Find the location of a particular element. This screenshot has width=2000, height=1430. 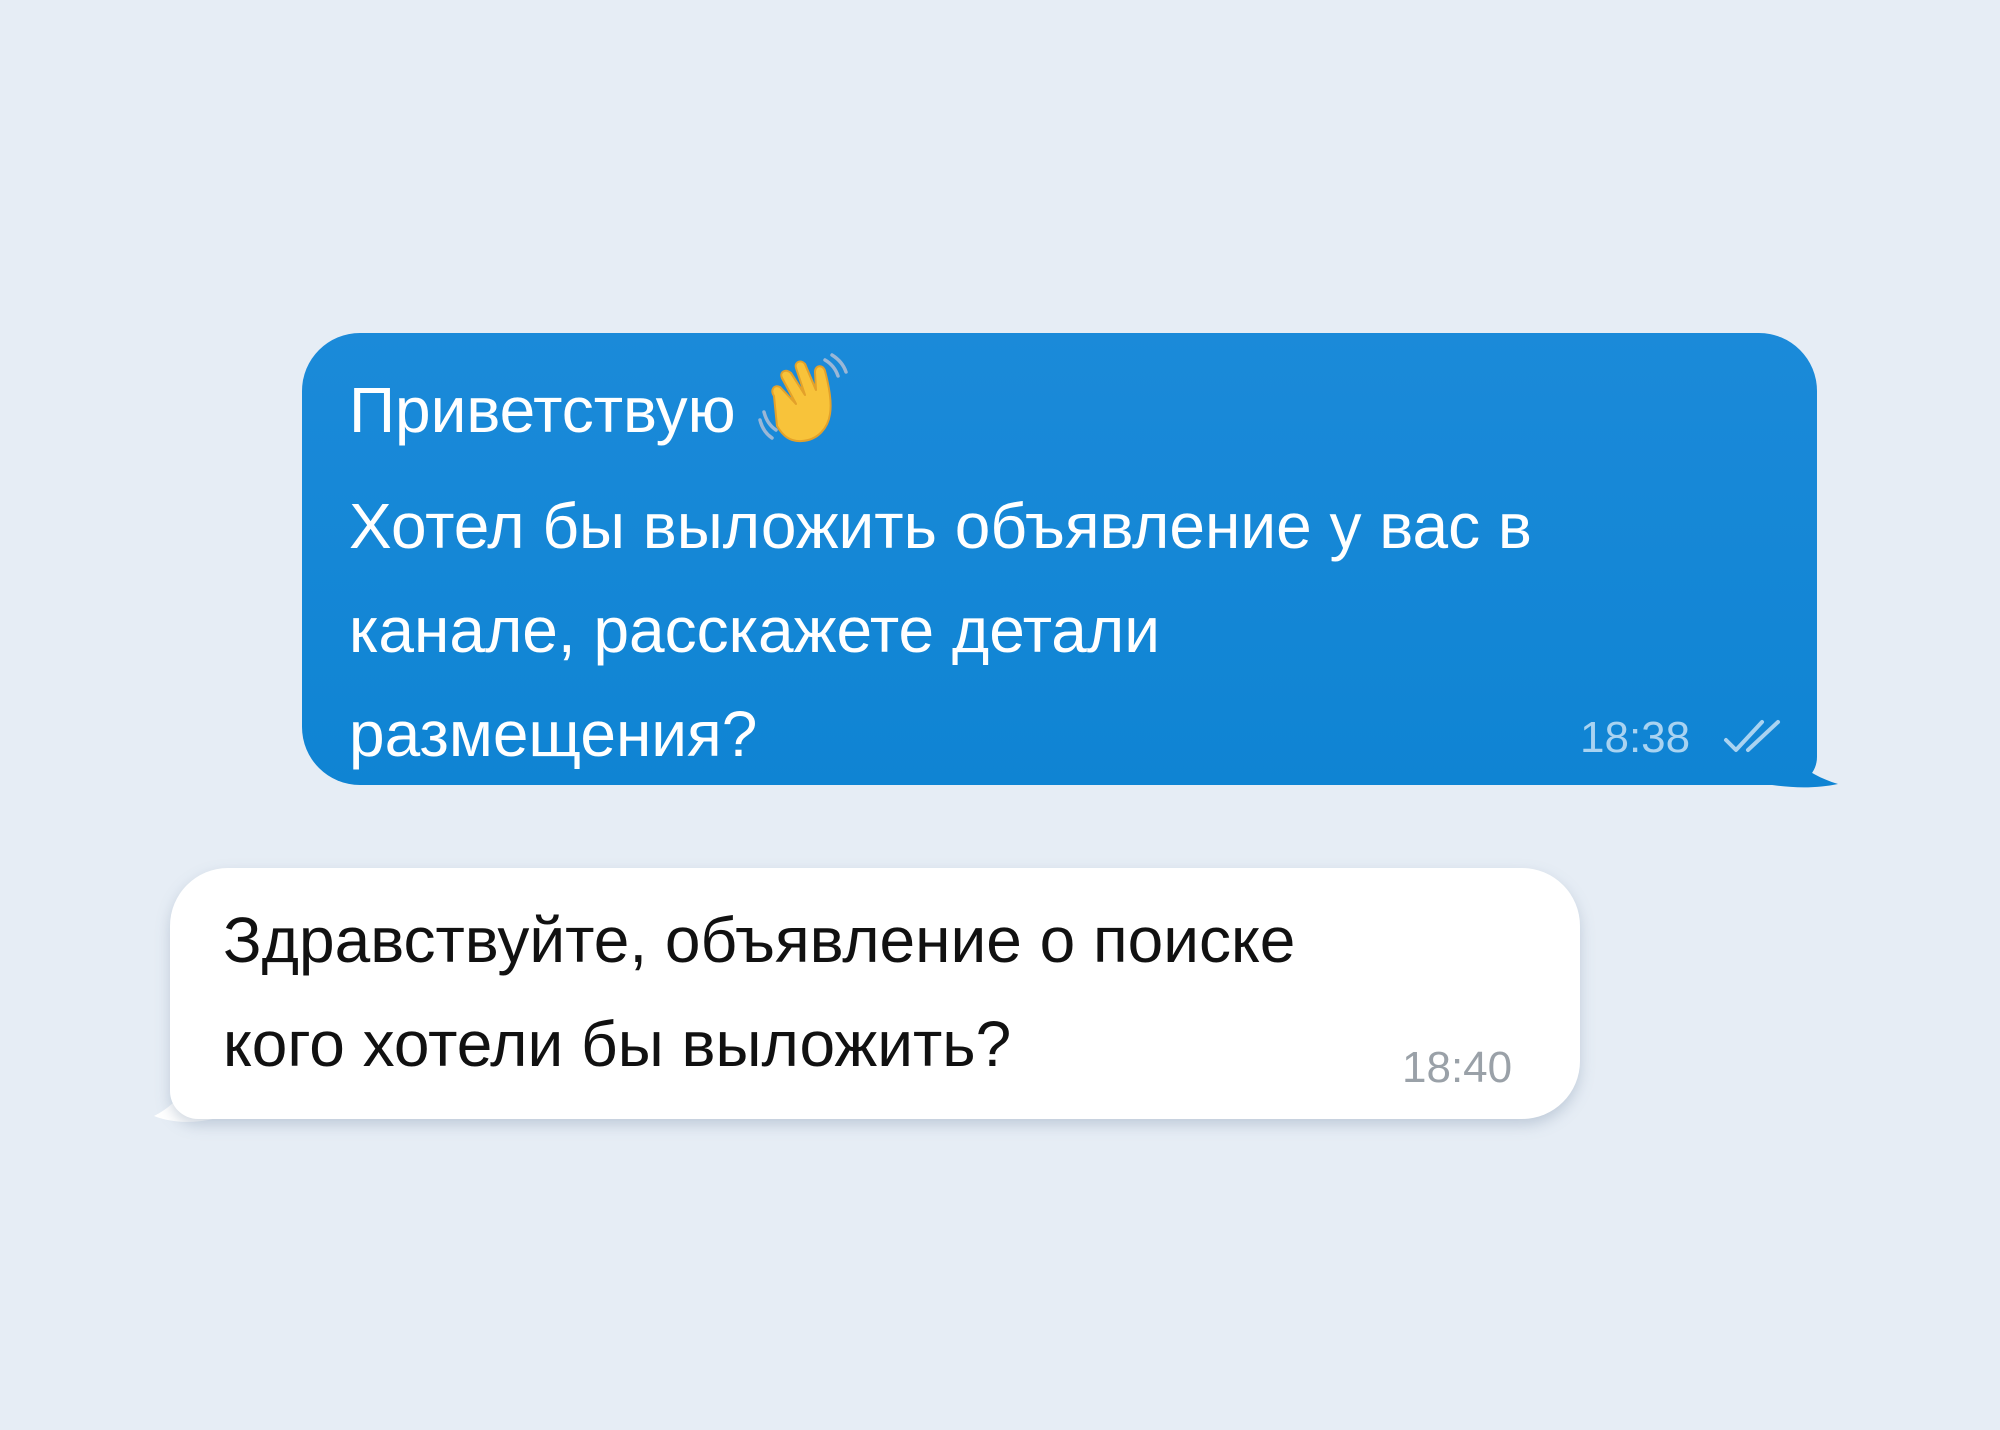

outgoing-line-1: Приветствую is located at coordinates (940, 413).